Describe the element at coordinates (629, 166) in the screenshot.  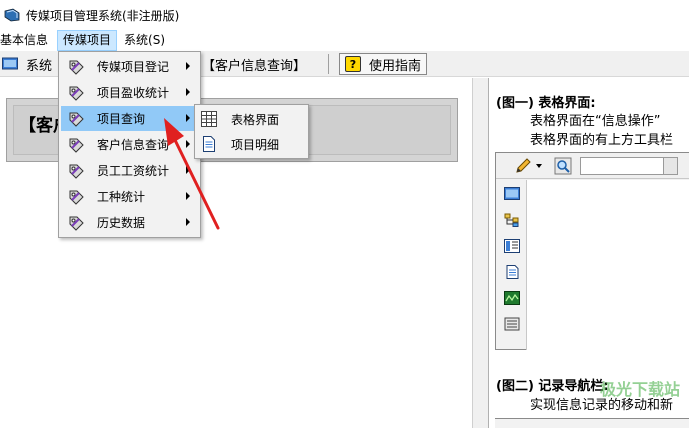
I see `figure-search-combo` at that location.